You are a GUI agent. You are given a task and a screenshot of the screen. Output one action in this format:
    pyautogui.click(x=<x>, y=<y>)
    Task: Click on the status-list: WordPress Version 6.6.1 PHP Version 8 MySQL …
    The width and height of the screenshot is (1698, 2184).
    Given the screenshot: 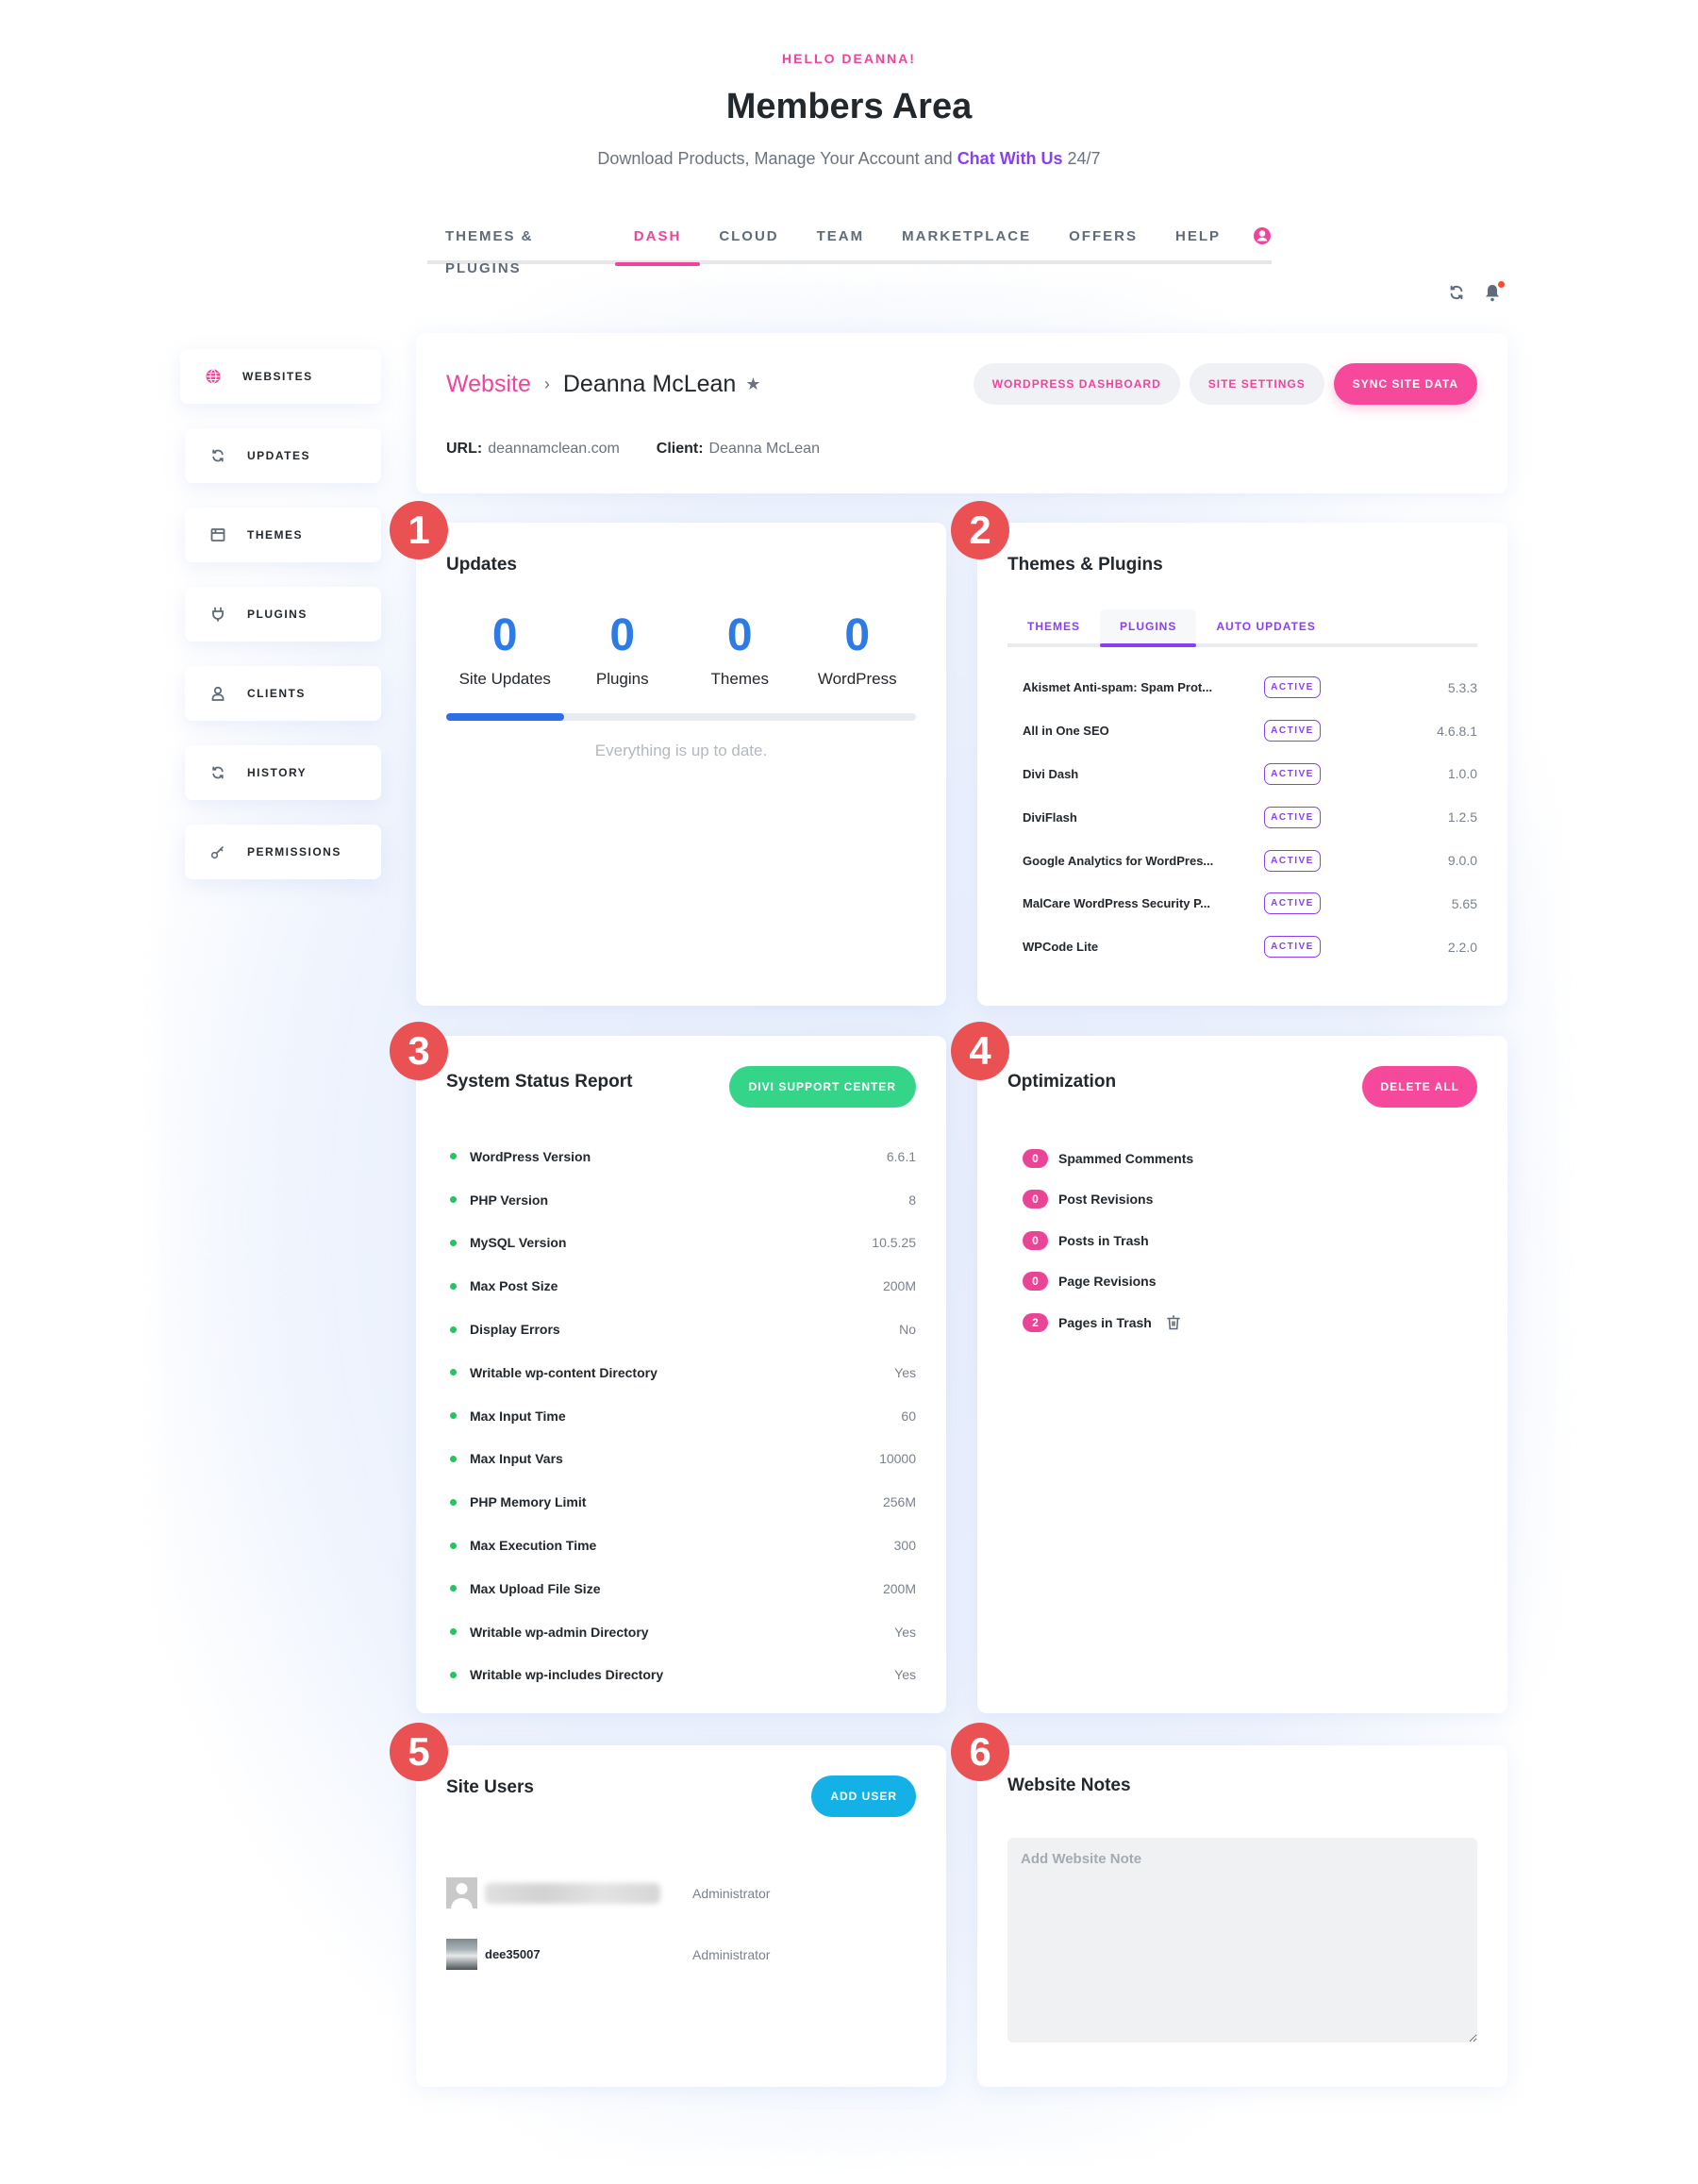 What is the action you would take?
    pyautogui.click(x=683, y=1415)
    